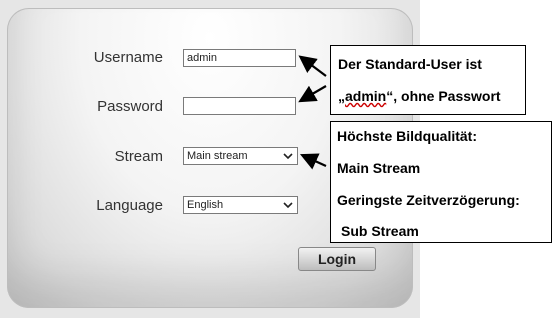 This screenshot has height=318, width=554. I want to click on language-select: English, so click(240, 205).